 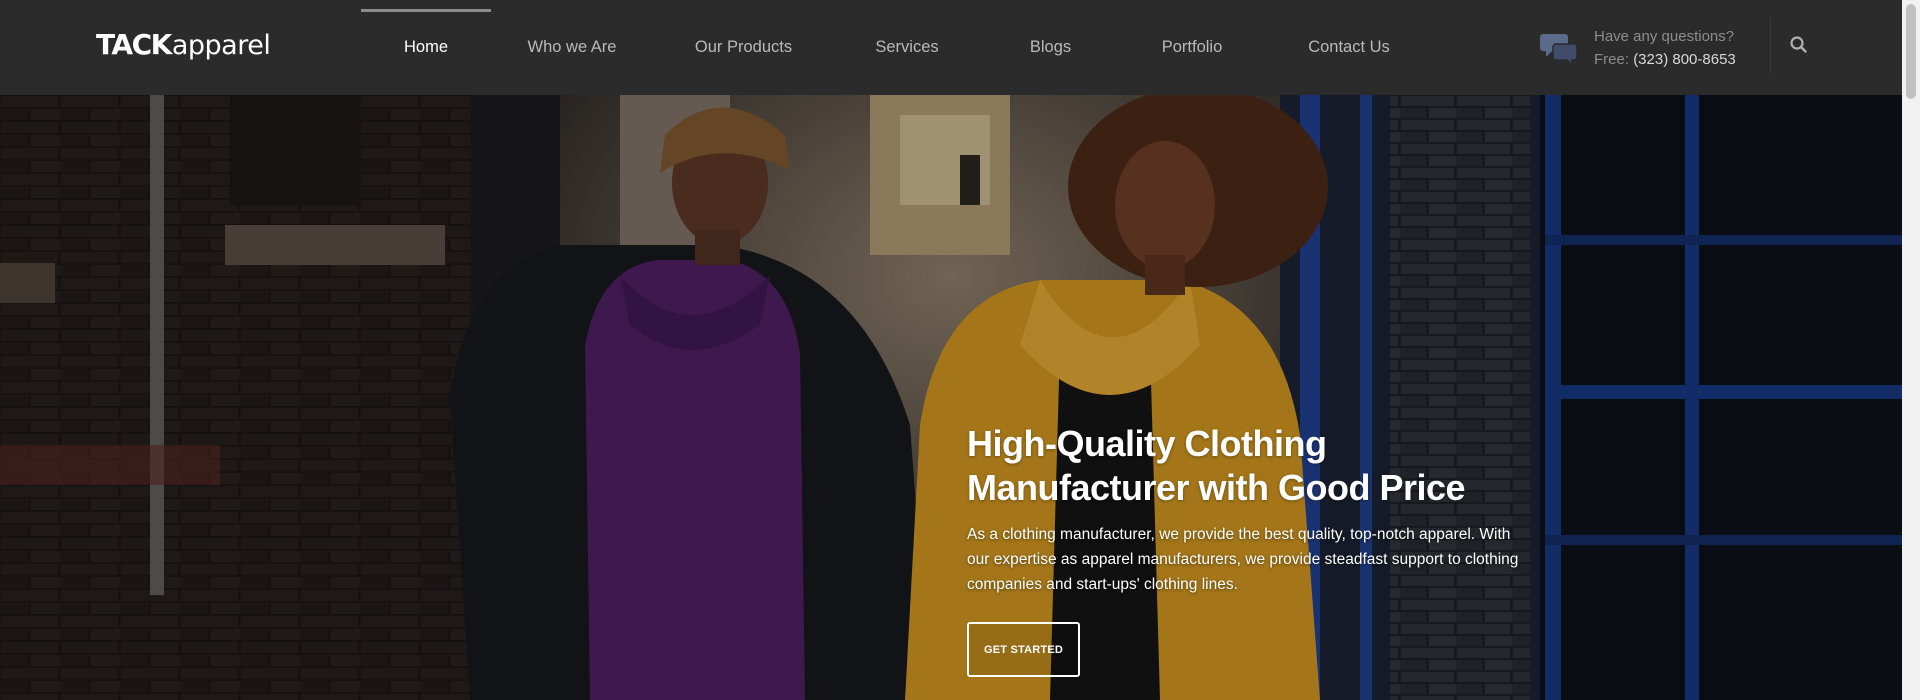 I want to click on search-icon, so click(x=1799, y=45).